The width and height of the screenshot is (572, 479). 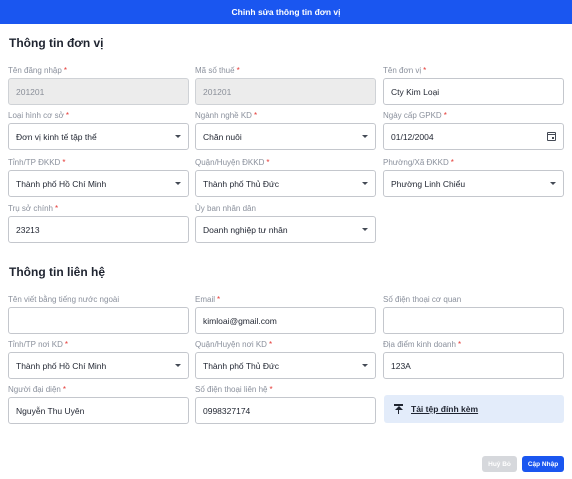 What do you see at coordinates (285, 365) in the screenshot?
I see `biz-district-select: Thành phố Thủ Đức` at bounding box center [285, 365].